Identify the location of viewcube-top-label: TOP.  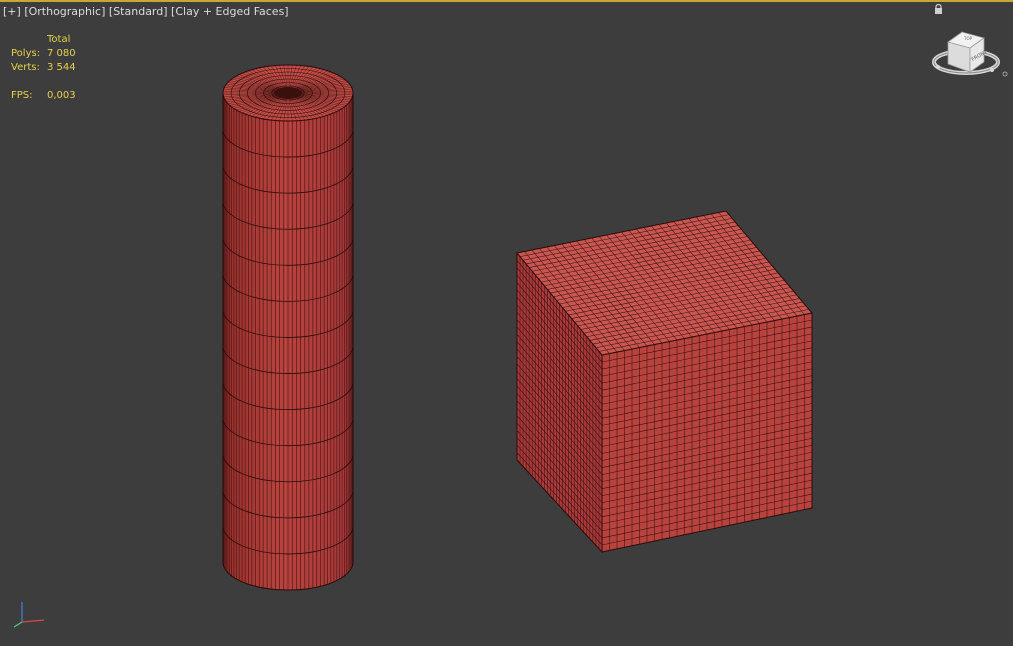
(968, 38).